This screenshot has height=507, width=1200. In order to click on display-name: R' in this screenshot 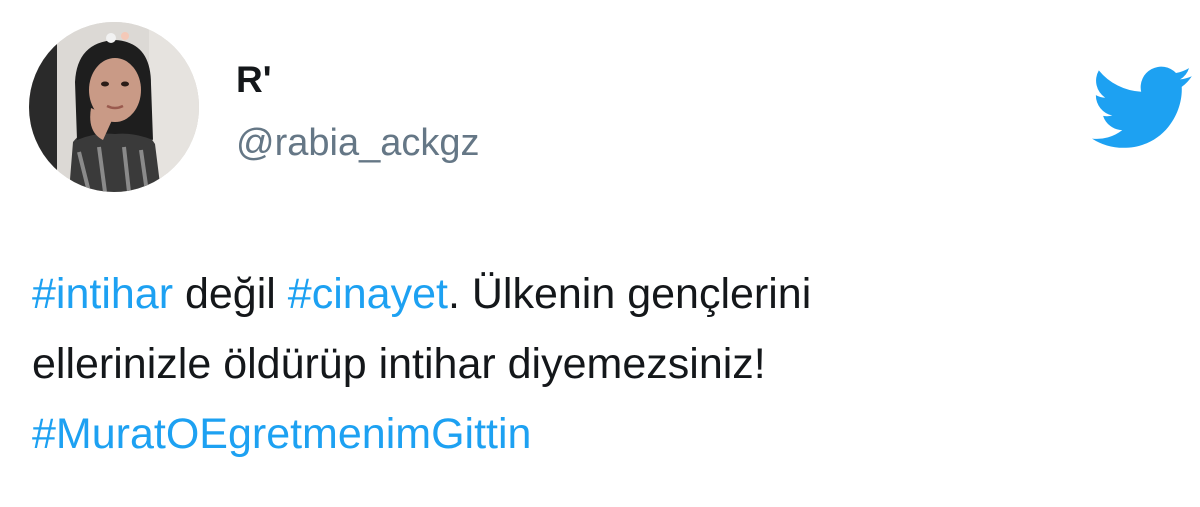, I will do `click(254, 80)`.